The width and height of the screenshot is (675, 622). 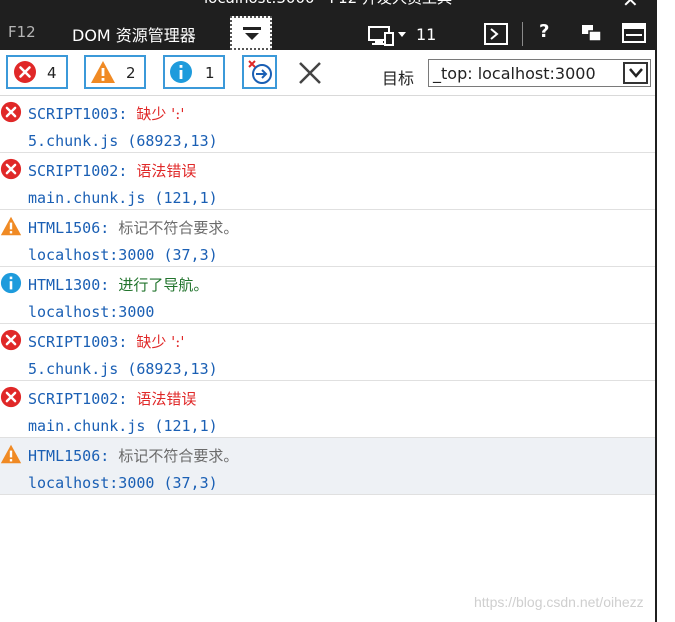 I want to click on target-label: 目标, so click(x=398, y=78).